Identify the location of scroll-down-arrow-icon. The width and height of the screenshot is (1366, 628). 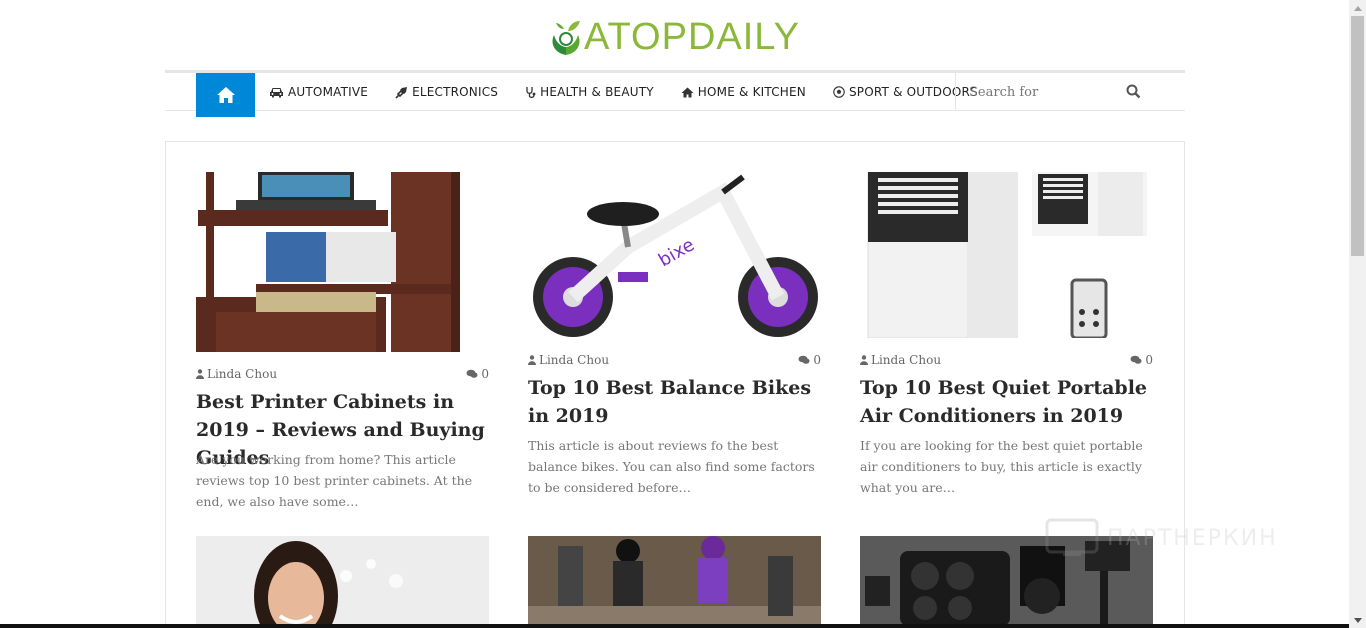
(1357, 620).